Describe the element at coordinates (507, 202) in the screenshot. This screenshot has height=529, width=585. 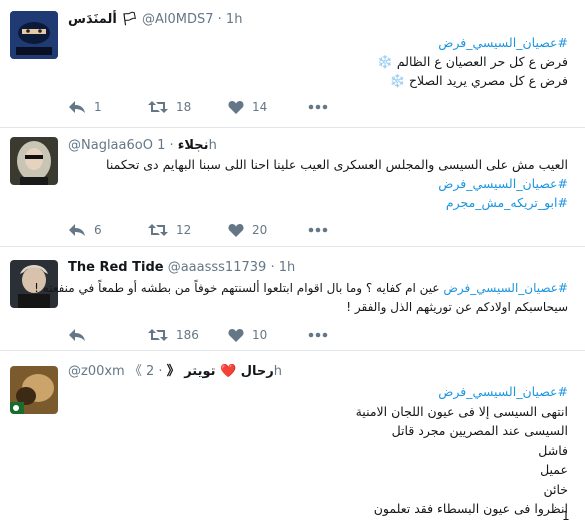
I see `hashtag: #ابو_تريكه_مش_مجرم` at that location.